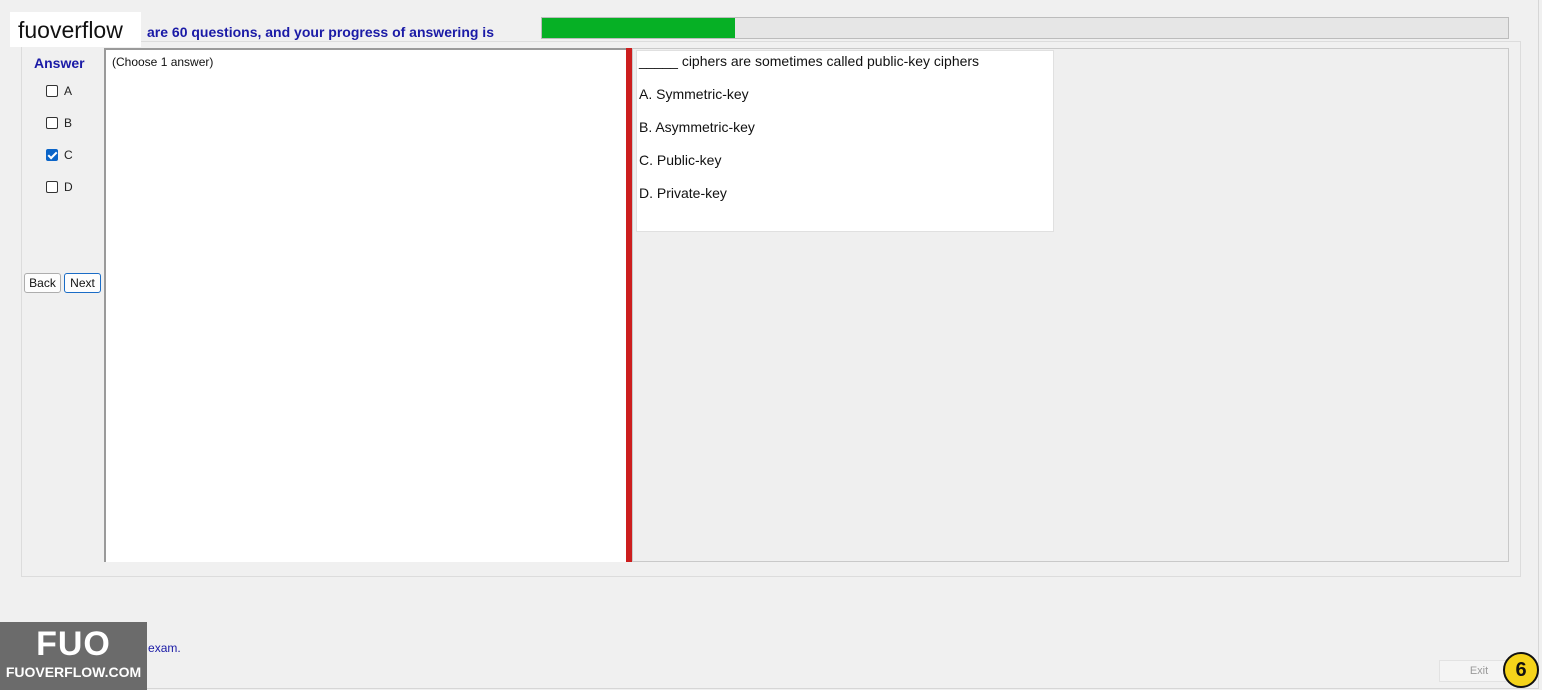 The image size is (1542, 690). Describe the element at coordinates (683, 193) in the screenshot. I see `question-option-d: D. Private-key` at that location.